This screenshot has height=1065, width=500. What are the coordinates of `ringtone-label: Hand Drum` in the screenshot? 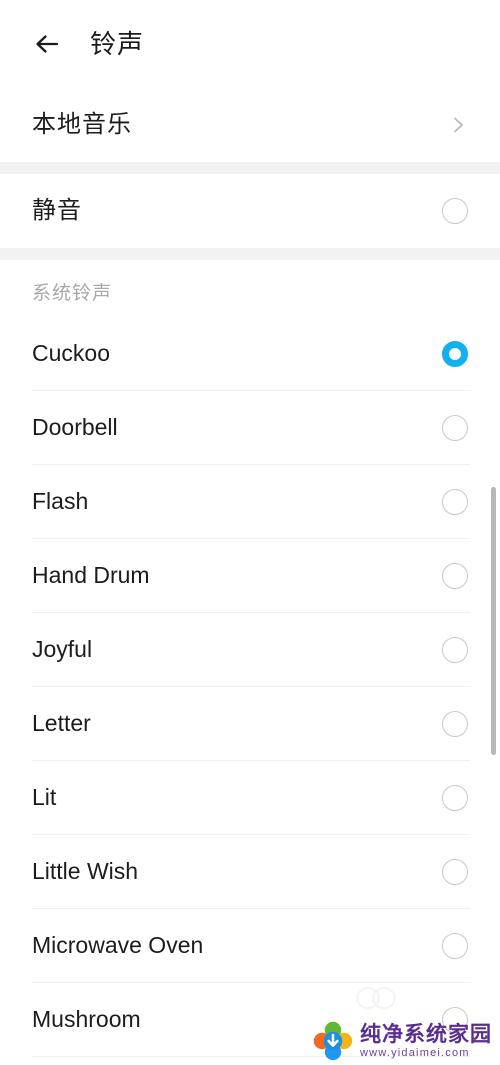 It's located at (91, 575).